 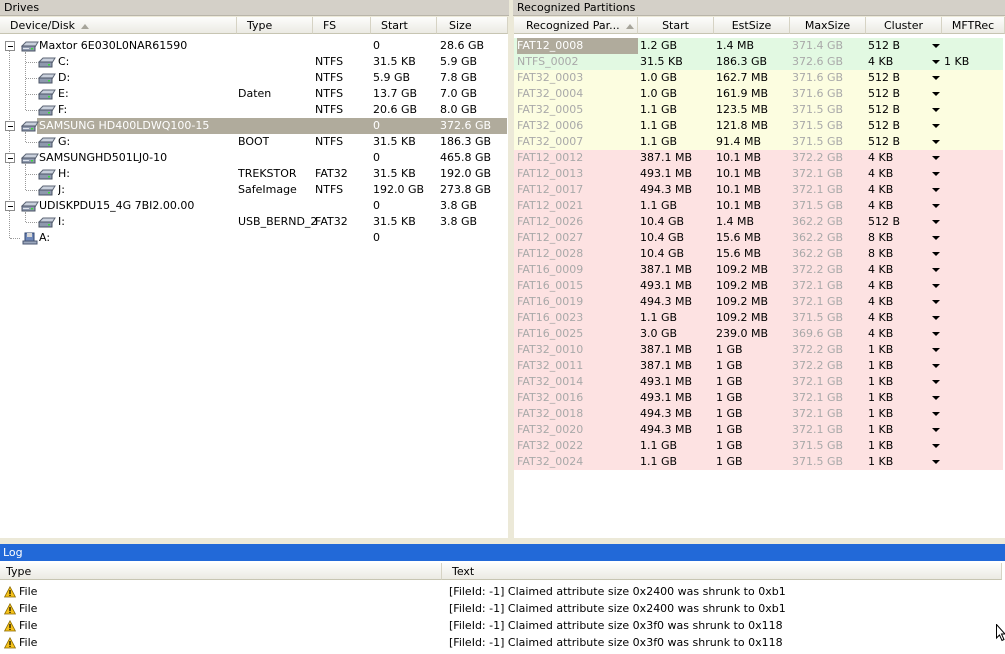 What do you see at coordinates (404, 25) in the screenshot?
I see `drives-col-start: Start` at bounding box center [404, 25].